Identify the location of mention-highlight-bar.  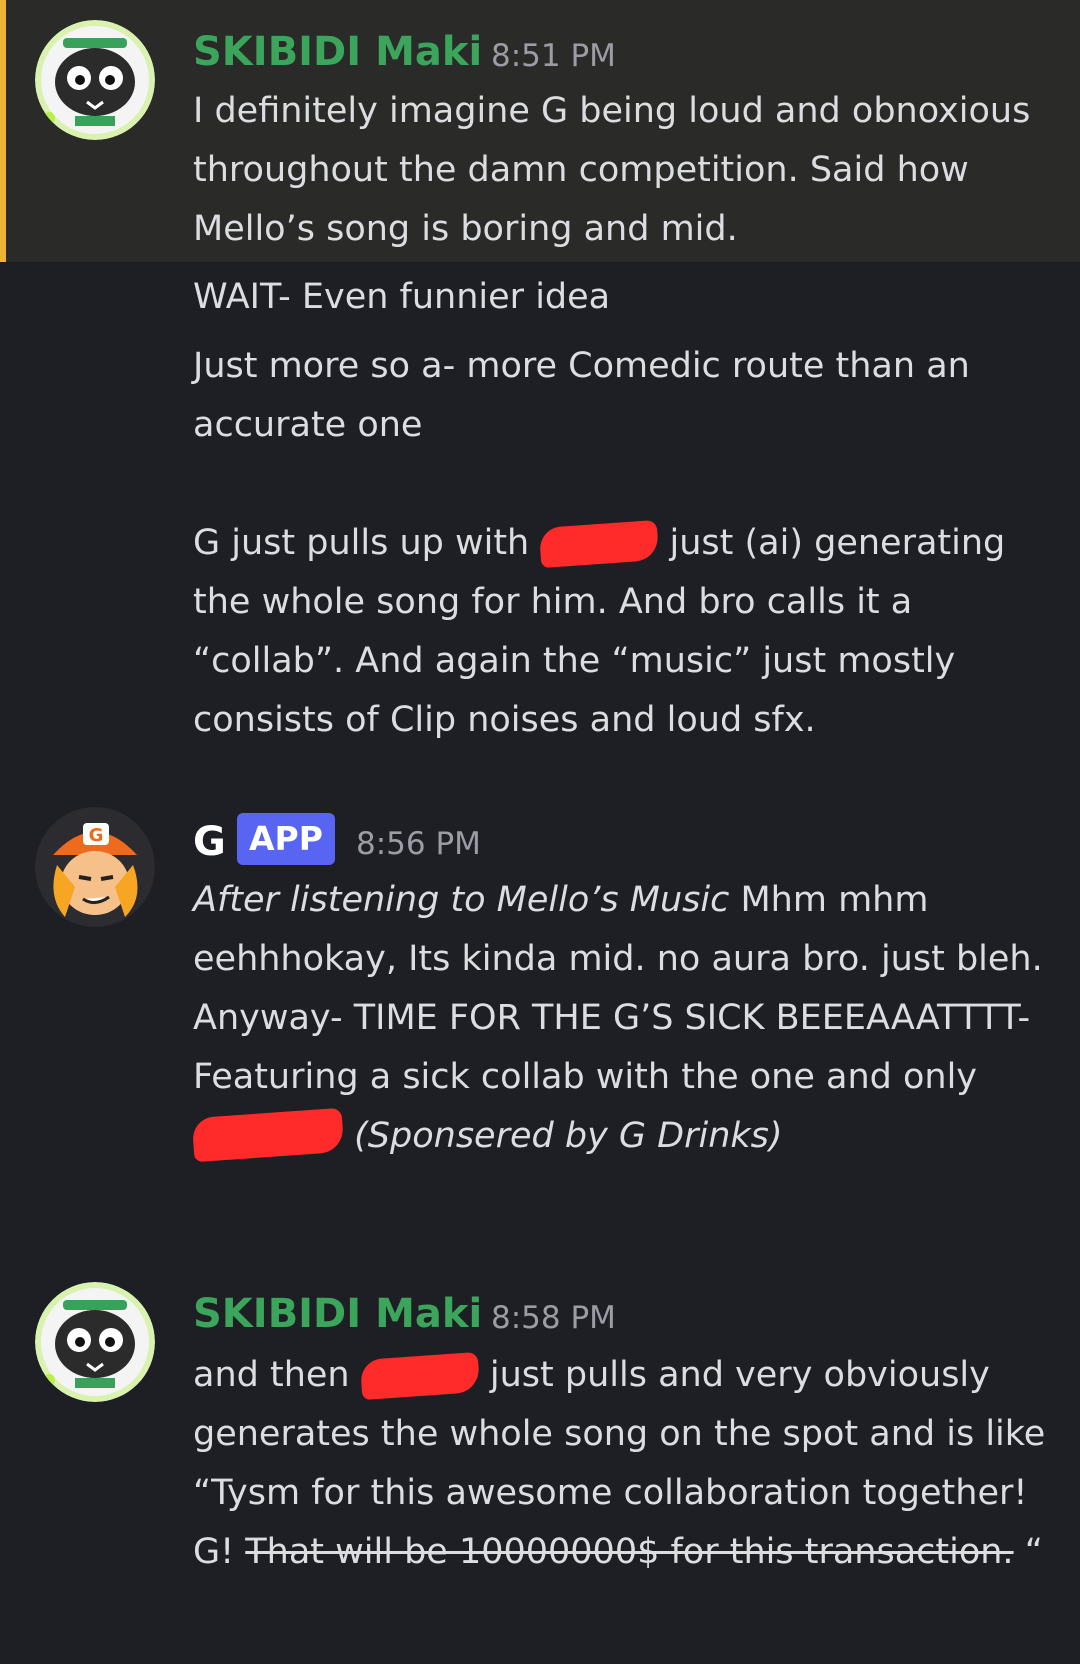
(3, 131).